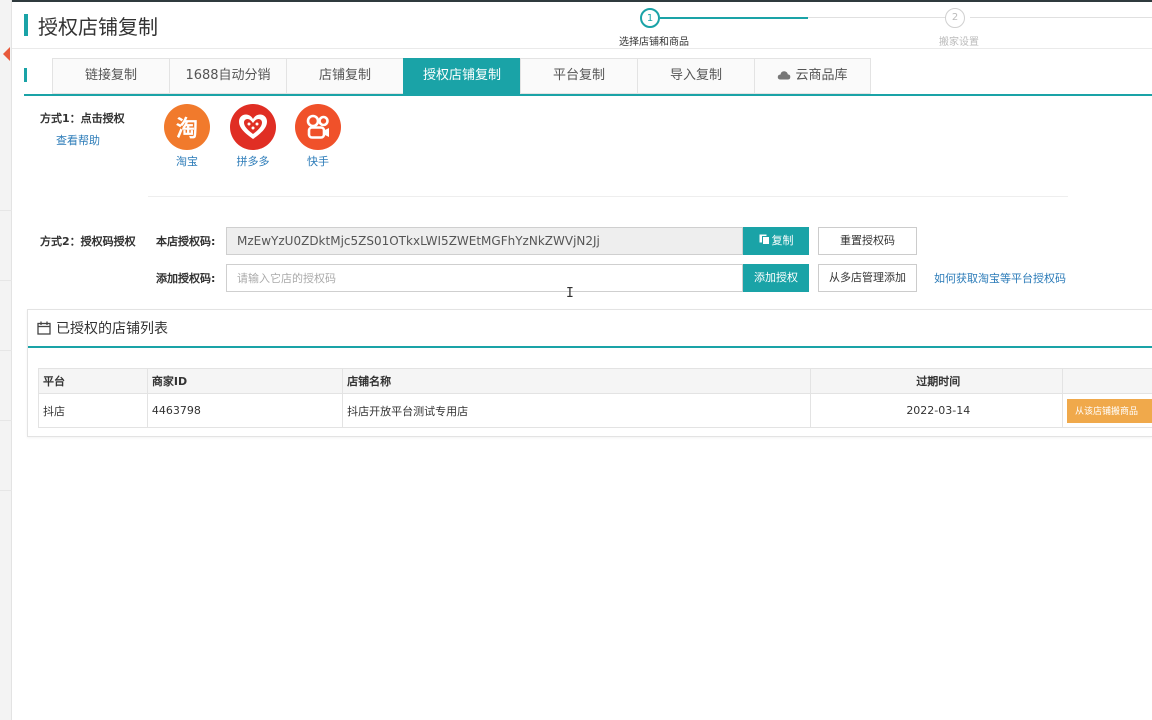 Image resolution: width=1152 pixels, height=720 pixels. What do you see at coordinates (98, 27) in the screenshot?
I see `page-title: 授权店铺复制` at bounding box center [98, 27].